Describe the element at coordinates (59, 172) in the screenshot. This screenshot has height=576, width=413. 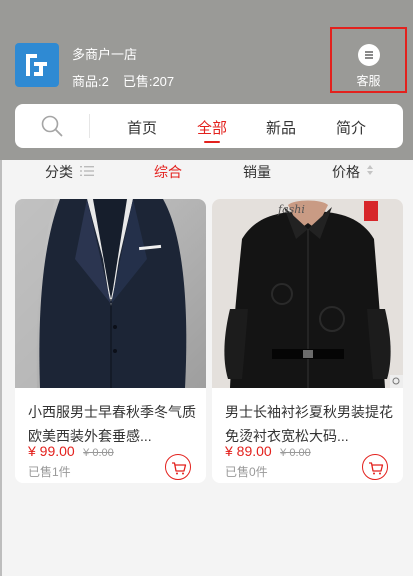
I see `filter-category: 分类` at that location.